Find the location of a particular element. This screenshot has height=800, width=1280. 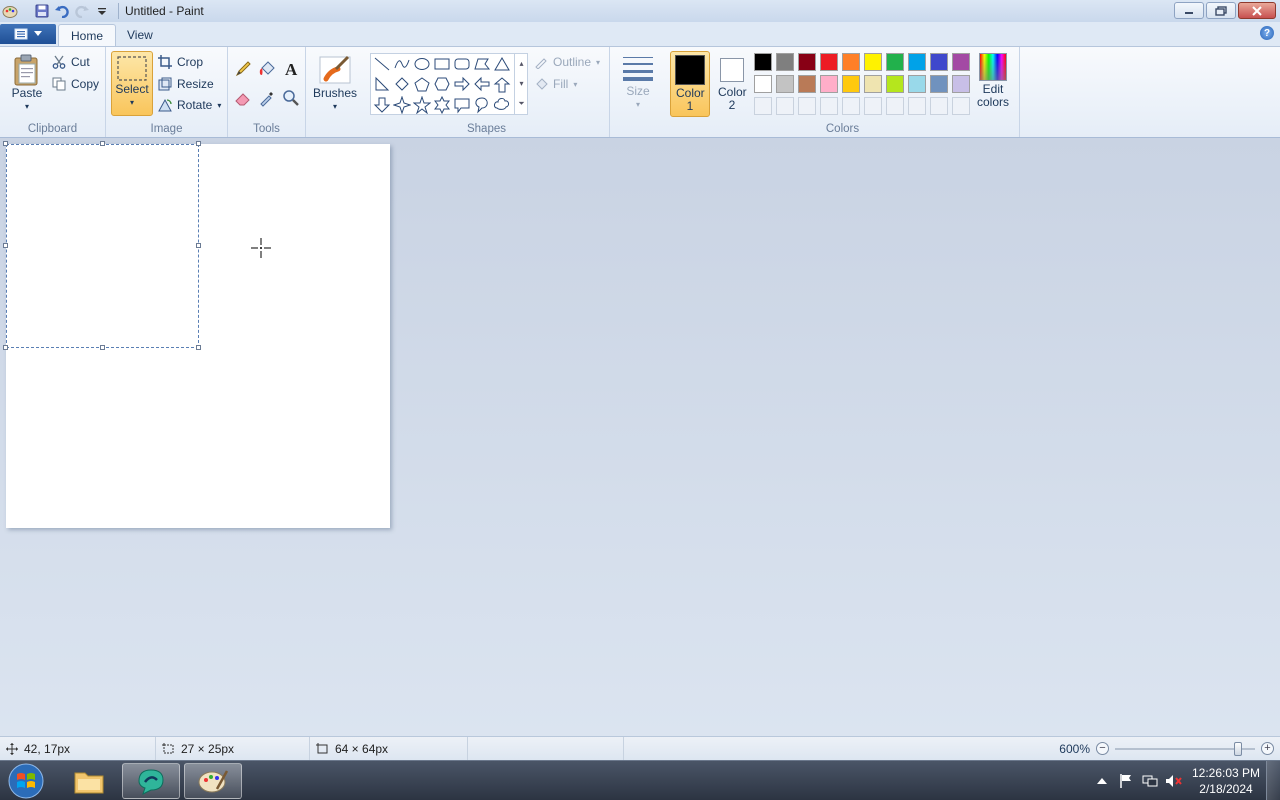

selection-handle-bottom-right is located at coordinates (198, 347).